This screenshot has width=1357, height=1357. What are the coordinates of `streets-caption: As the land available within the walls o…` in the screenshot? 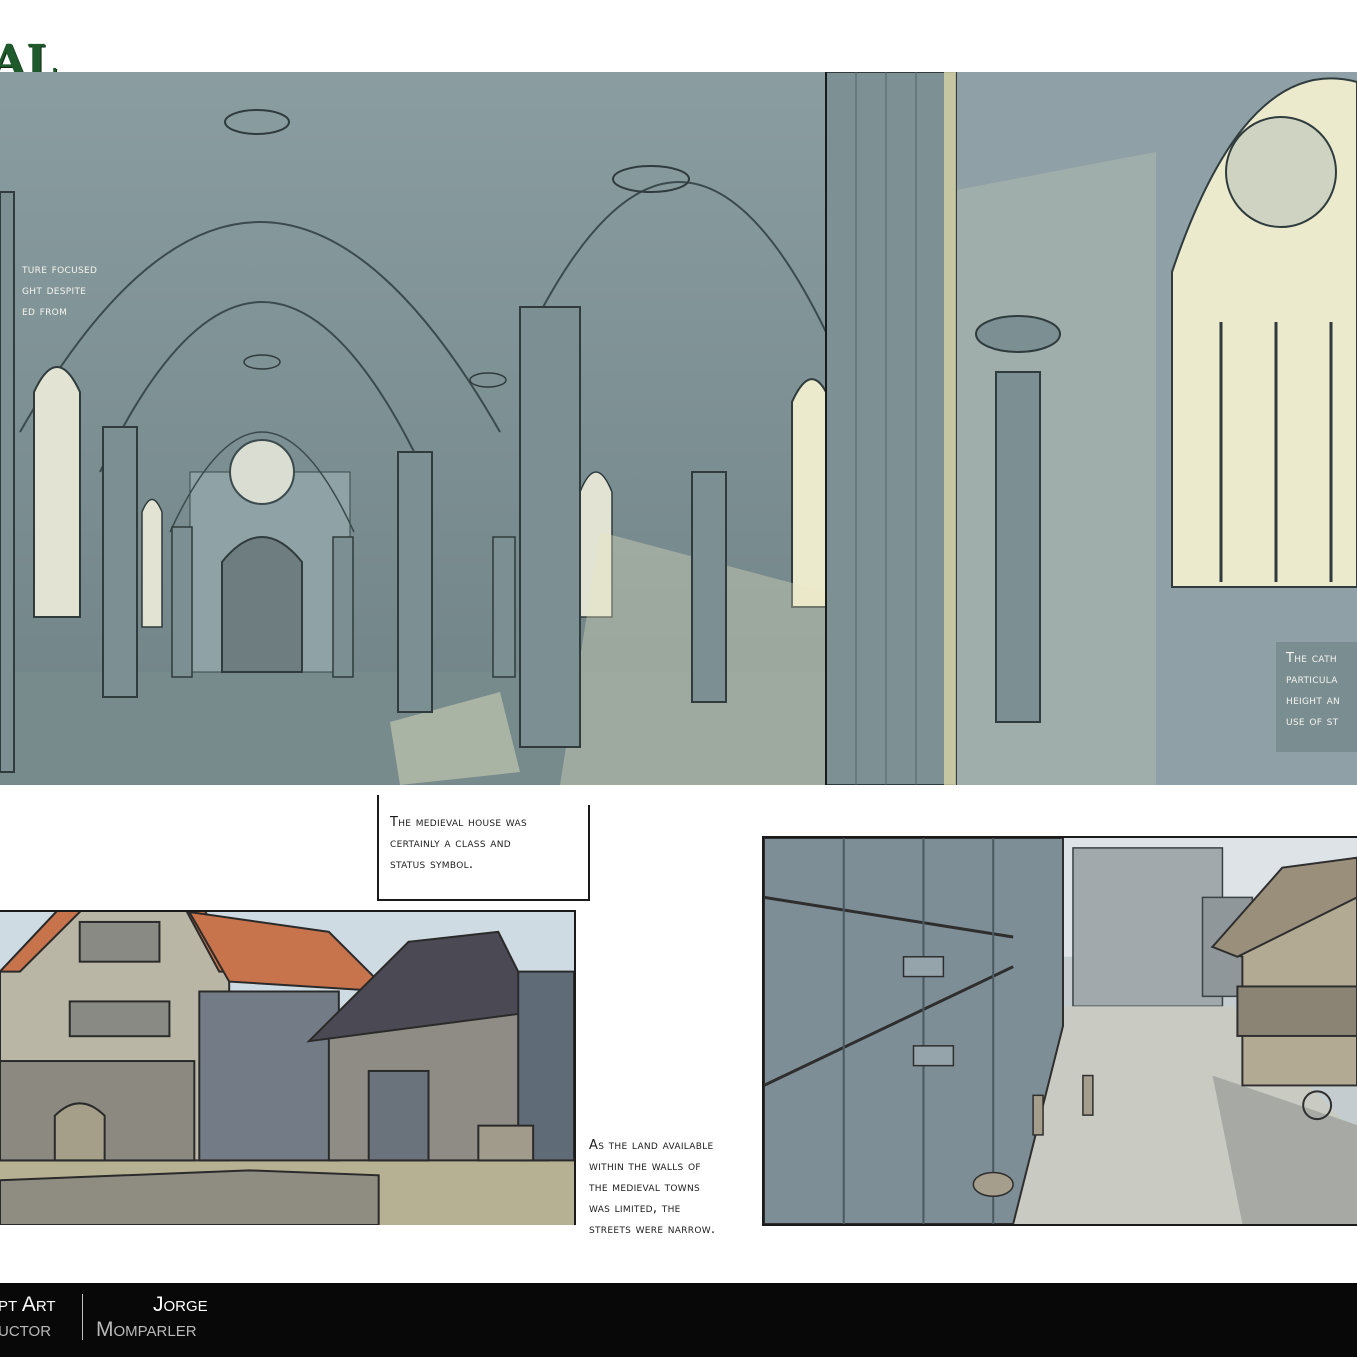 It's located at (652, 1187).